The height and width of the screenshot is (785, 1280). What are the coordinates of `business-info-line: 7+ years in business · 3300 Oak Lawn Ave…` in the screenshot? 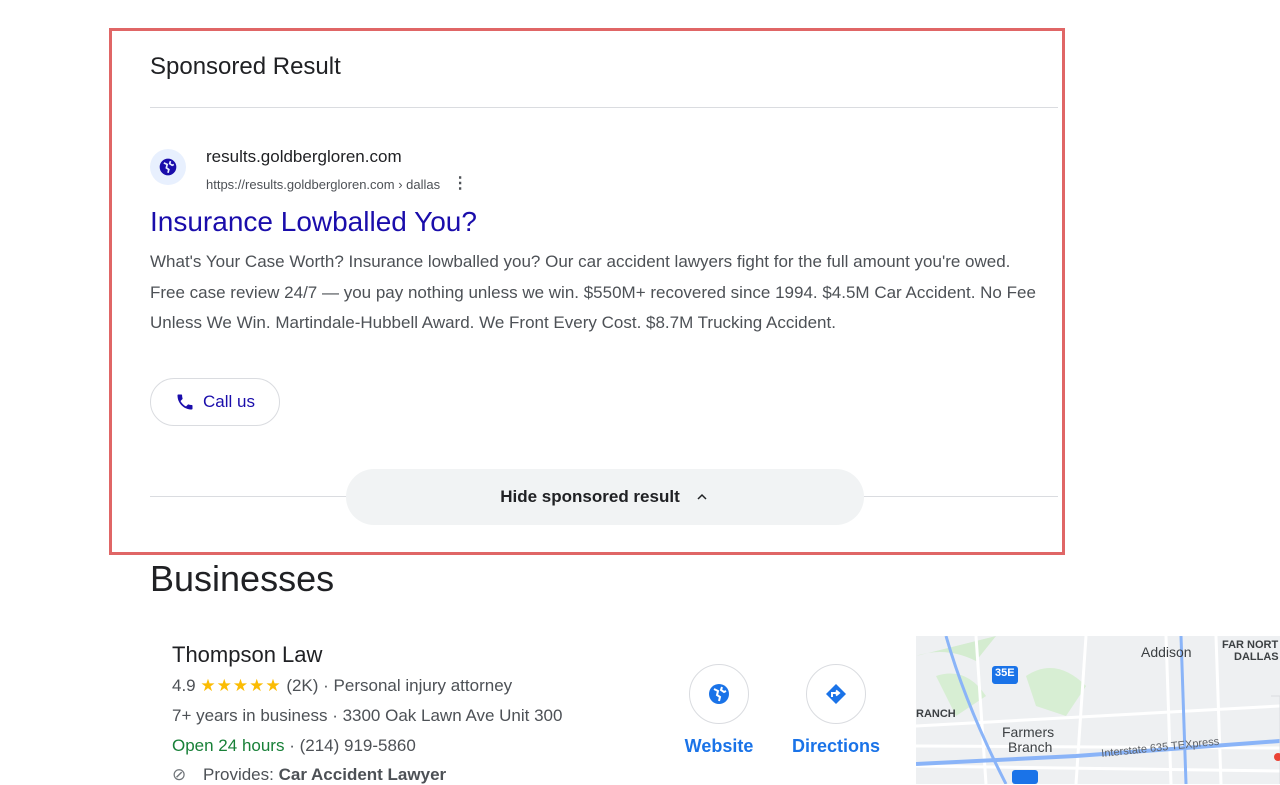 It's located at (367, 716).